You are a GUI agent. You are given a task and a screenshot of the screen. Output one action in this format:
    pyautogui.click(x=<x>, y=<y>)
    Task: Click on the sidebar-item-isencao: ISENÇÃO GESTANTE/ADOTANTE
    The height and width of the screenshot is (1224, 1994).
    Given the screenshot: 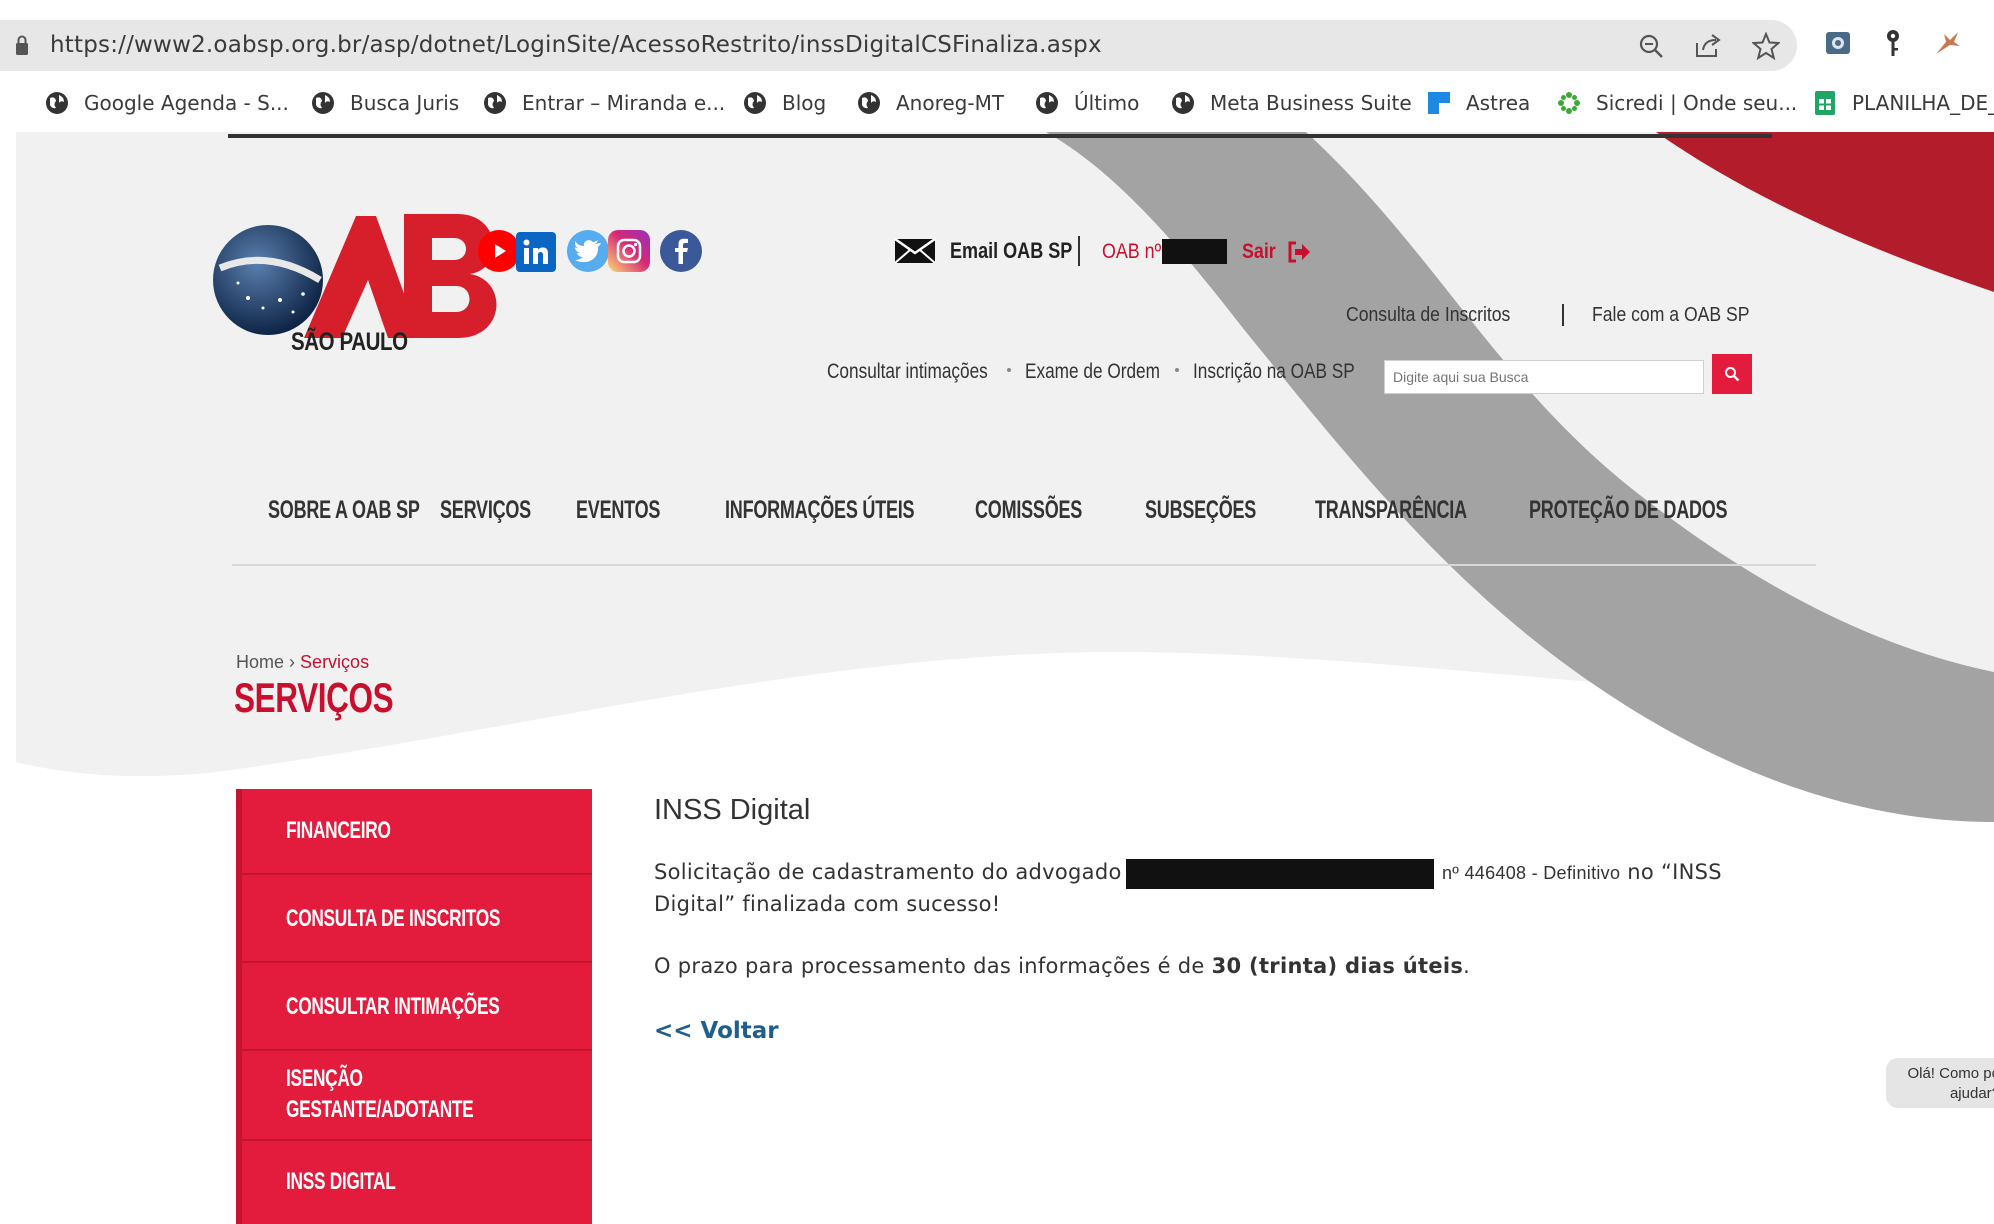 What is the action you would take?
    pyautogui.click(x=414, y=1096)
    